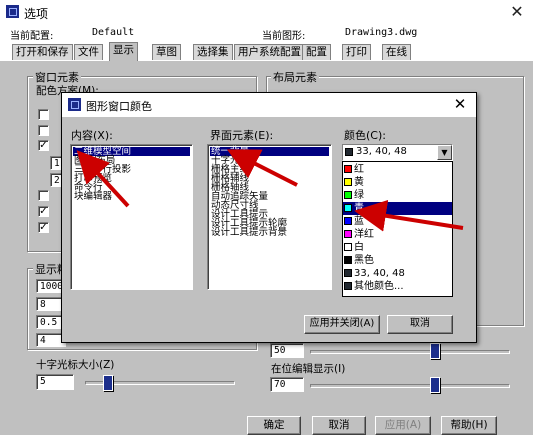 This screenshot has height=435, width=533. What do you see at coordinates (242, 135) in the screenshot?
I see `interface-element-label: 界面元素(E):` at bounding box center [242, 135].